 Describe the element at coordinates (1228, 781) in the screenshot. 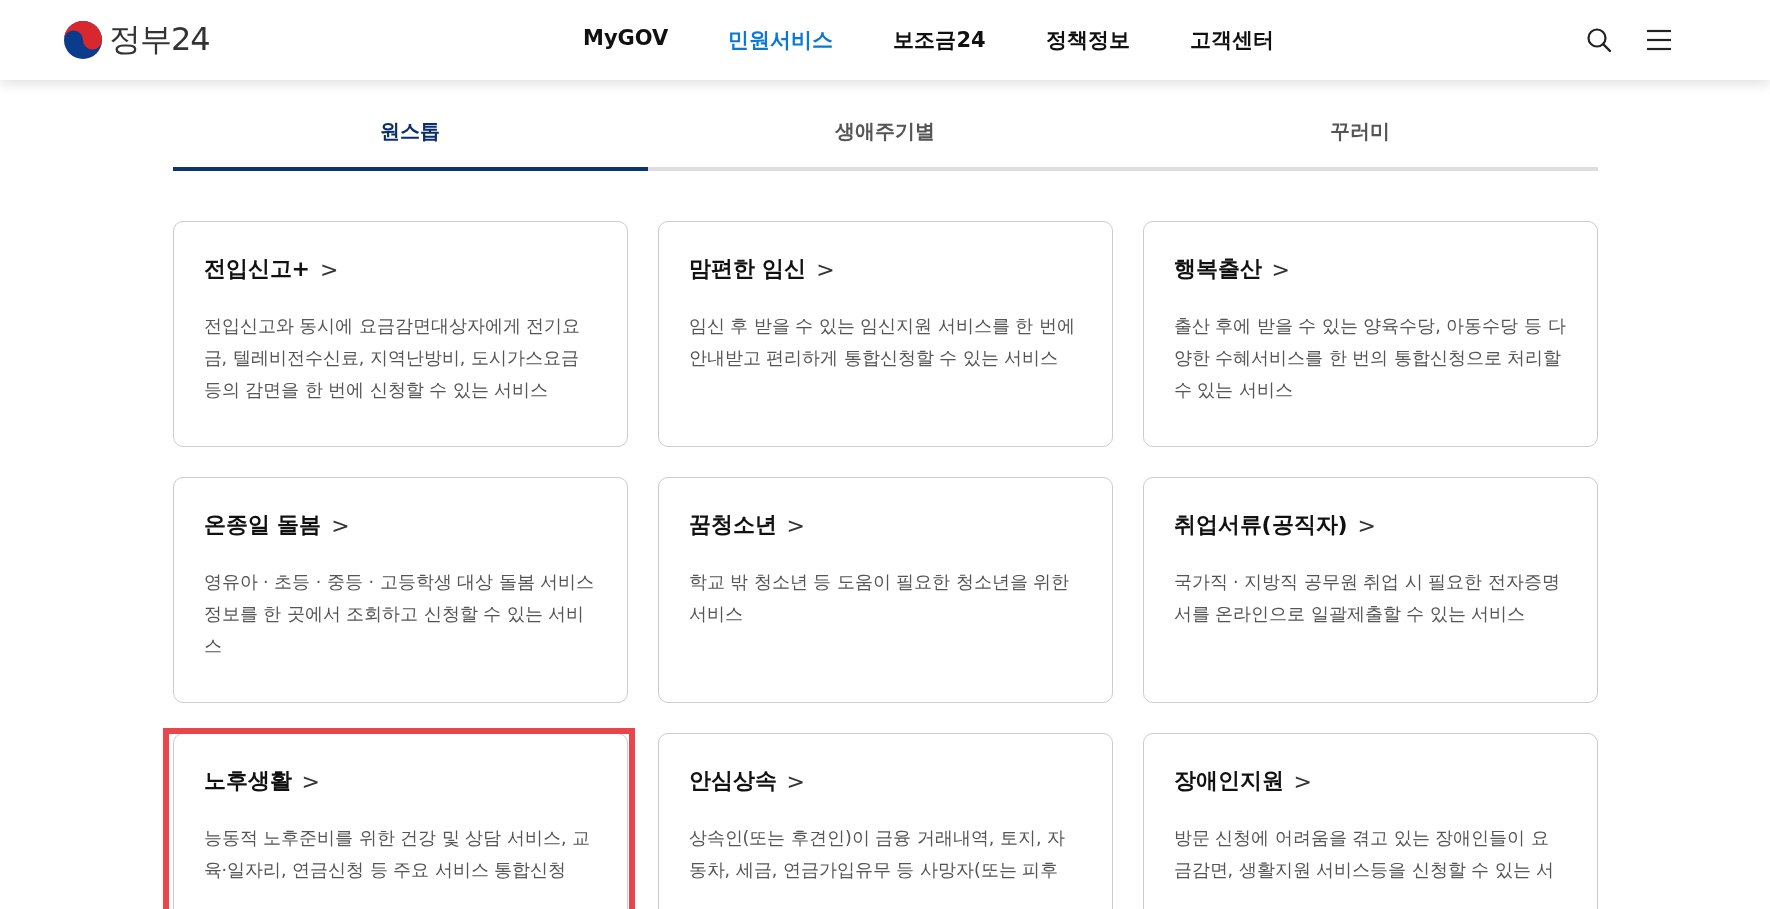

I see `card-title: 장애인지원` at that location.